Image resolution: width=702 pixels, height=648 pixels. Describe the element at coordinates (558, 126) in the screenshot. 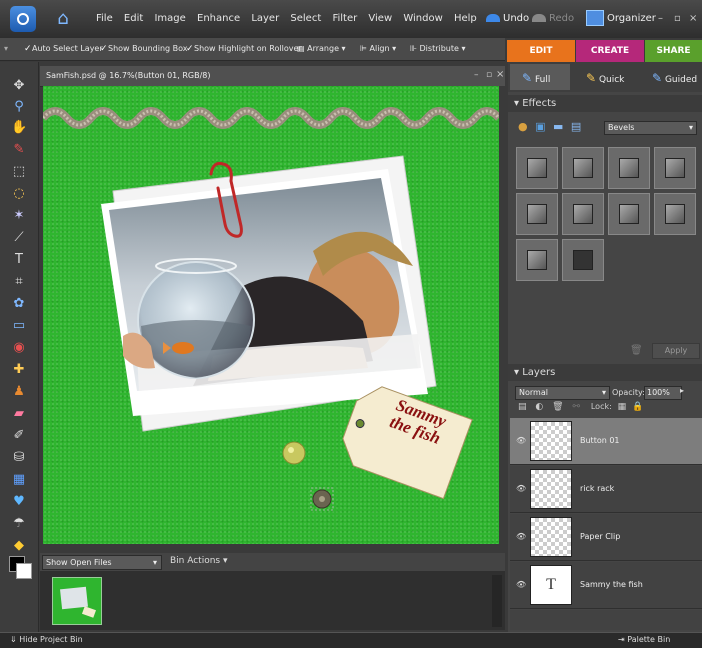

I see `photo-effects-icon: ▬` at that location.